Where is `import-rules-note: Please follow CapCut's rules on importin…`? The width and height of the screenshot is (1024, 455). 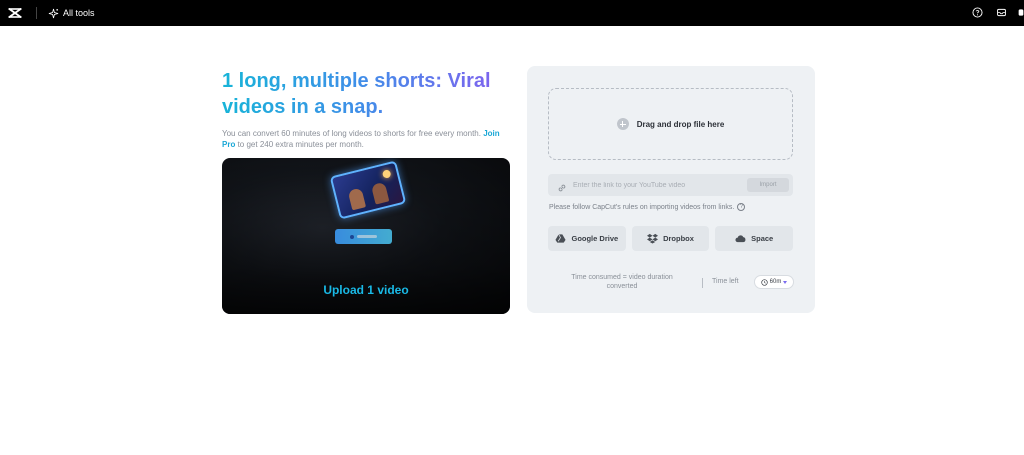
import-rules-note: Please follow CapCut's rules on importin… is located at coordinates (647, 207).